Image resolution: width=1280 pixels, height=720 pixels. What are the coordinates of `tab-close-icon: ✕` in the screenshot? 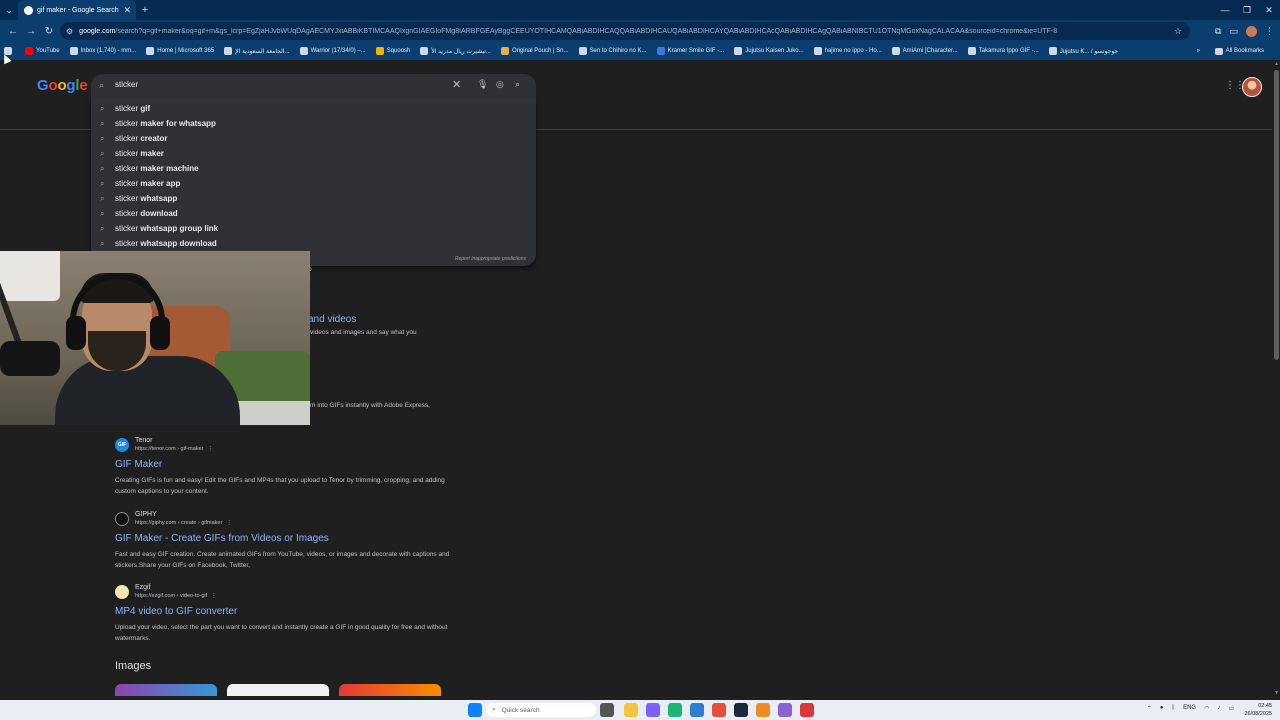 It's located at (127, 10).